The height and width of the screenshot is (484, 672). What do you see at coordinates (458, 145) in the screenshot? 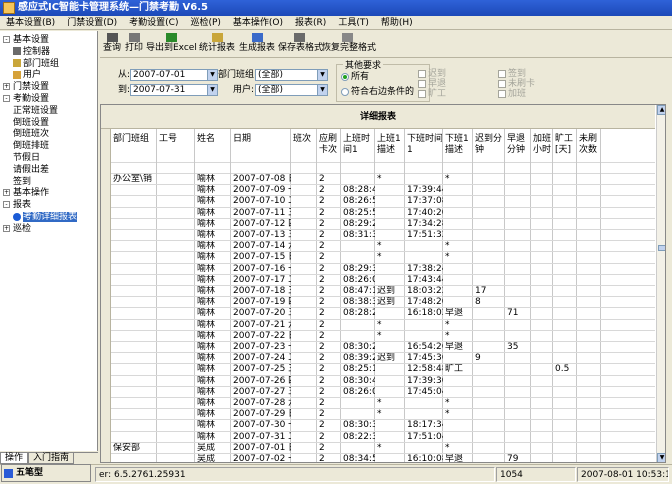
I see `column-header: 下班1描述` at bounding box center [458, 145].